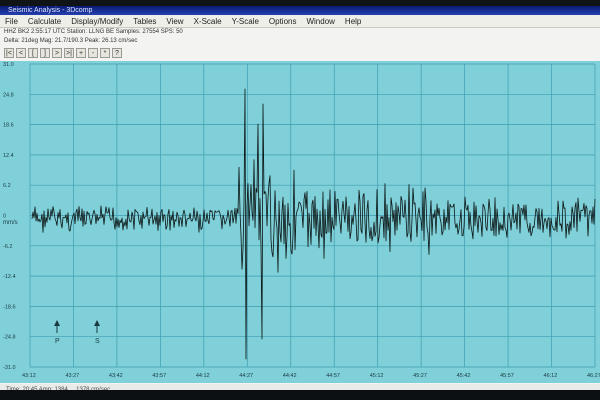 Image resolution: width=600 pixels, height=400 pixels. Describe the element at coordinates (377, 376) in the screenshot. I see `x-tick-label: 45:12` at that location.